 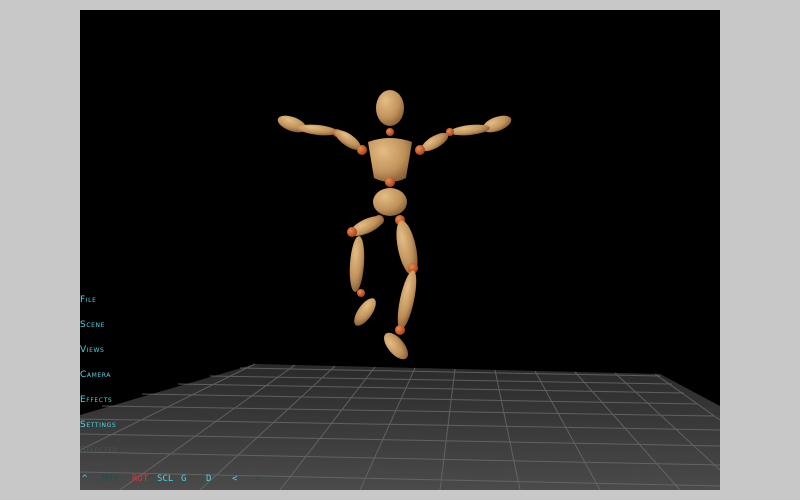 I want to click on menu-selected: Selected, so click(x=99, y=450).